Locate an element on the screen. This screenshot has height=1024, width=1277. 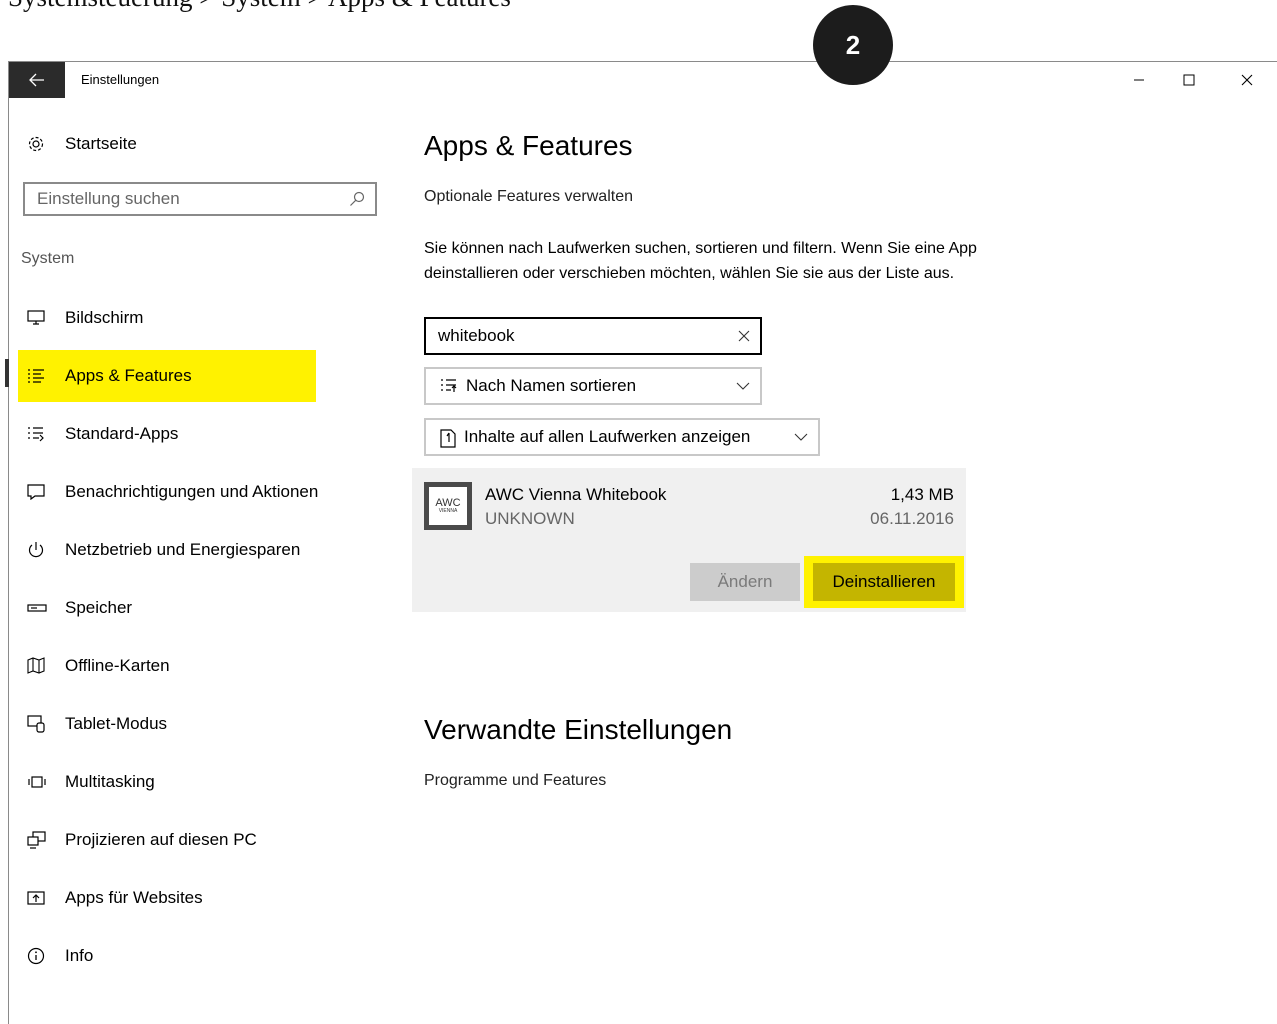
change-button: Ändern is located at coordinates (745, 582).